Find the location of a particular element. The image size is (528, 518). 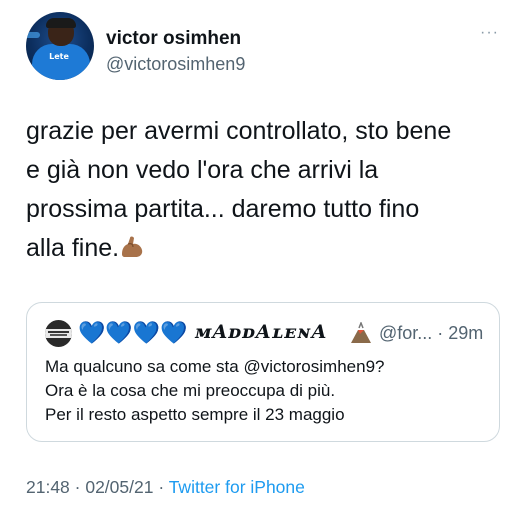

avatar-mask is located at coordinates (61, 23).